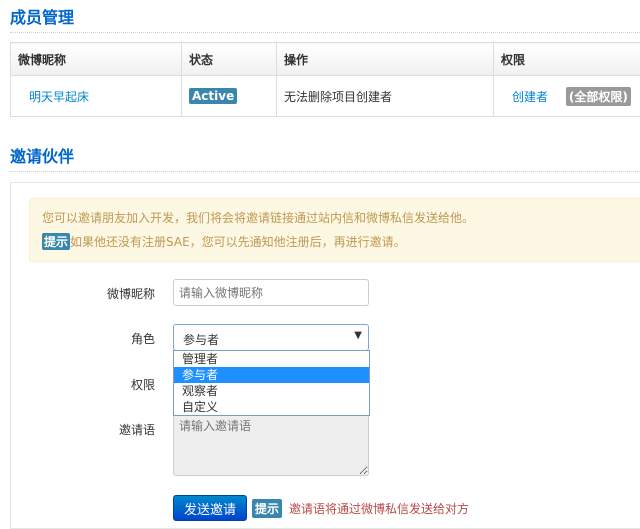 Image resolution: width=640 pixels, height=529 pixels. I want to click on message-textarea, so click(271, 444).